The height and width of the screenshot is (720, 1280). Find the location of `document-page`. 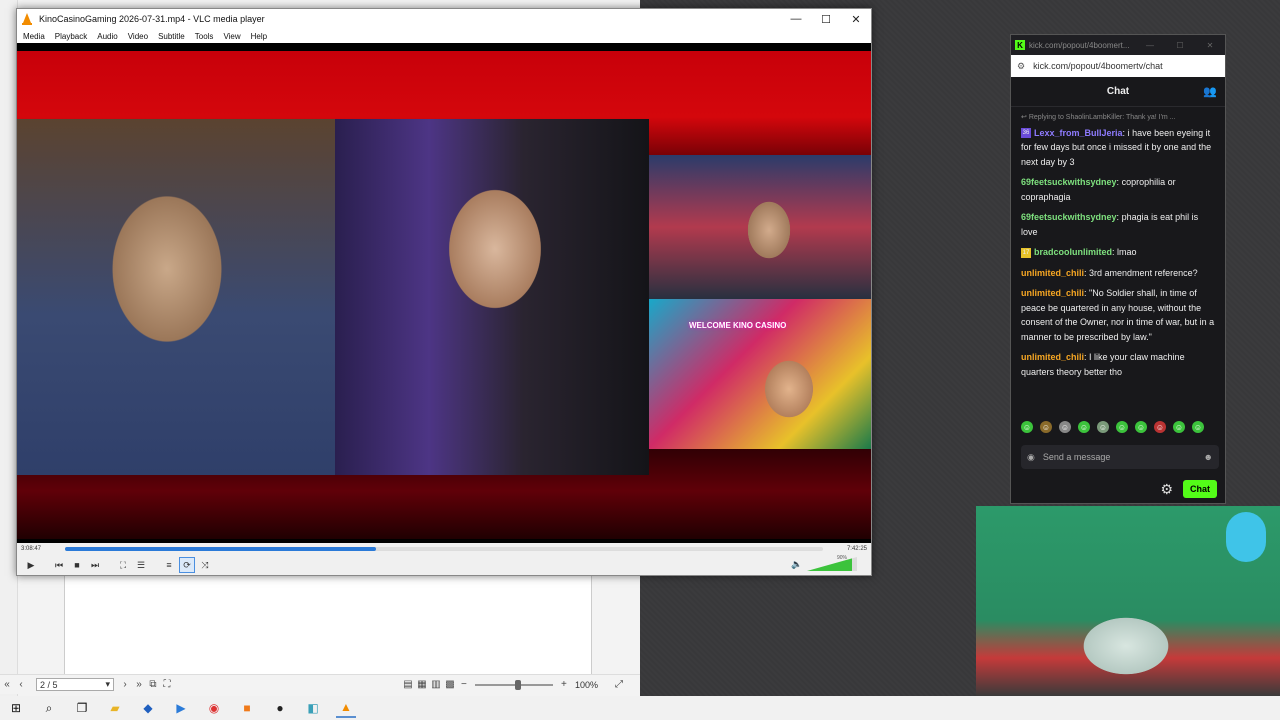

document-page is located at coordinates (328, 625).